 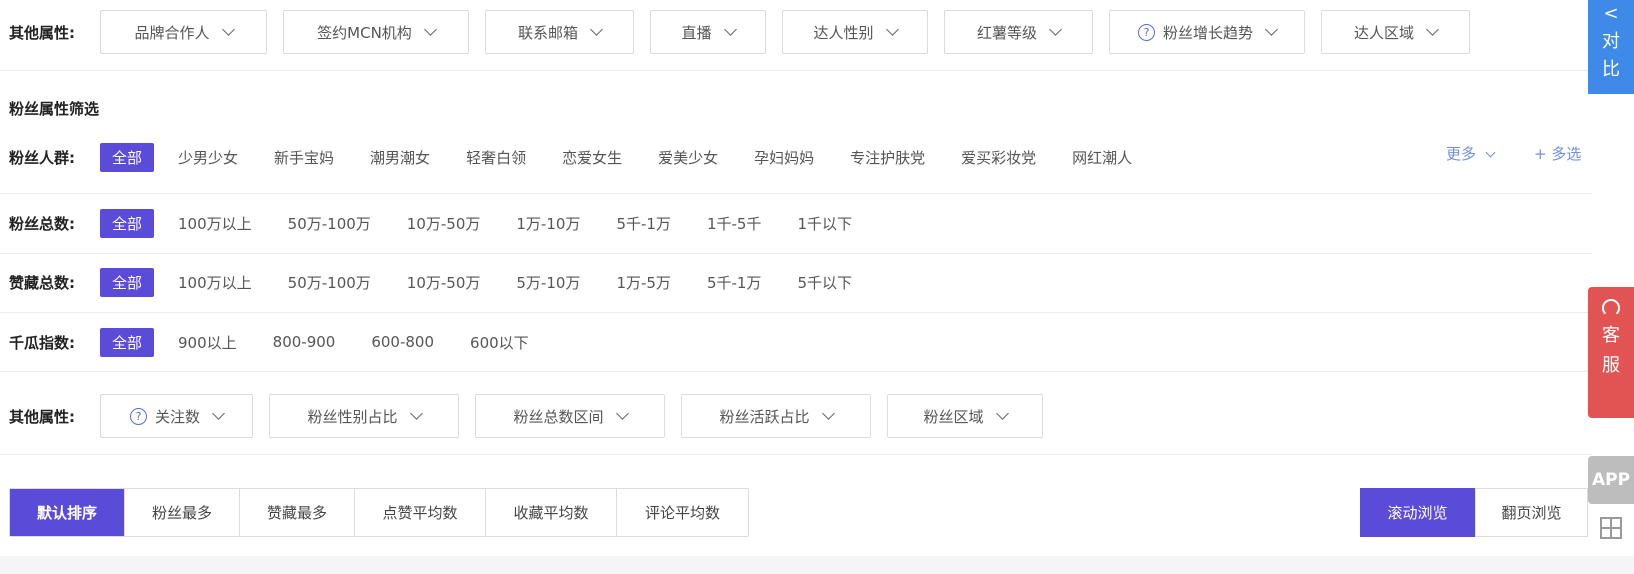 What do you see at coordinates (558, 416) in the screenshot?
I see `dropdown-label: 粉丝总数区间` at bounding box center [558, 416].